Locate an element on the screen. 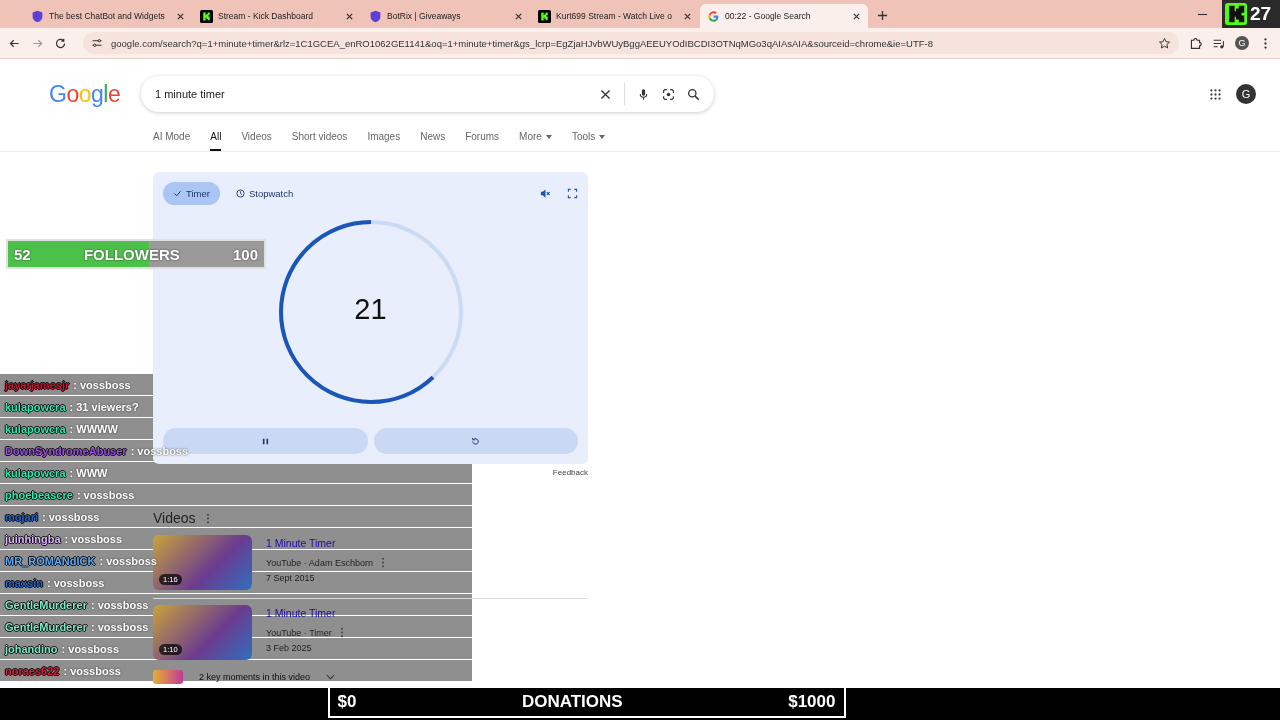 This screenshot has height=720, width=1280. chat-text: : WWW is located at coordinates (88, 472).